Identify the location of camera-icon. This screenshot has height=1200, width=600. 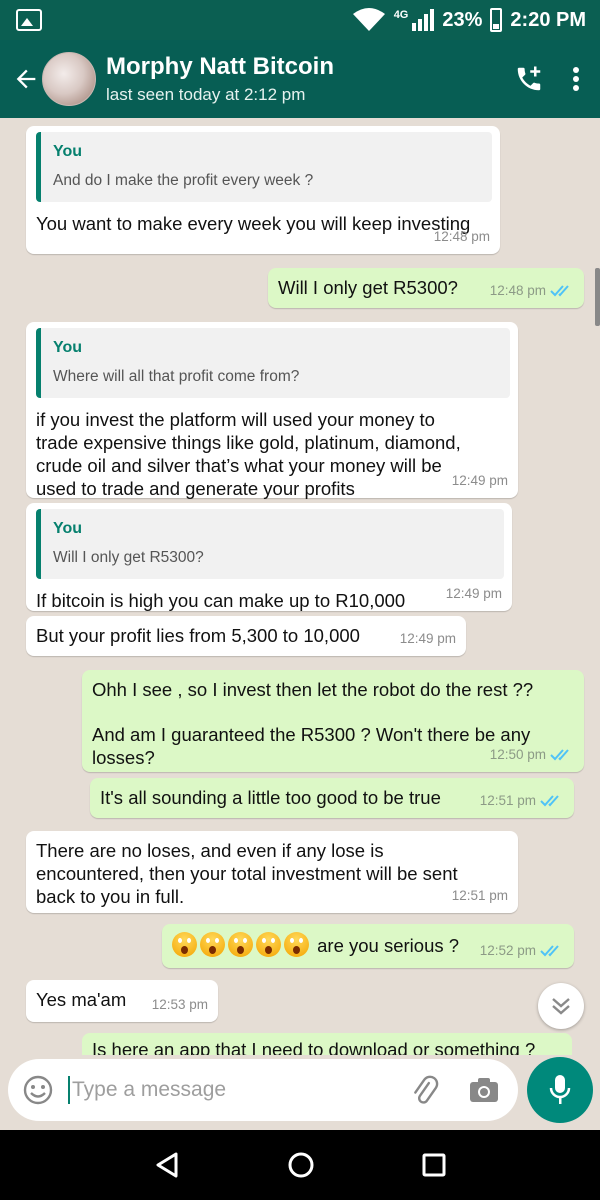
(484, 1090).